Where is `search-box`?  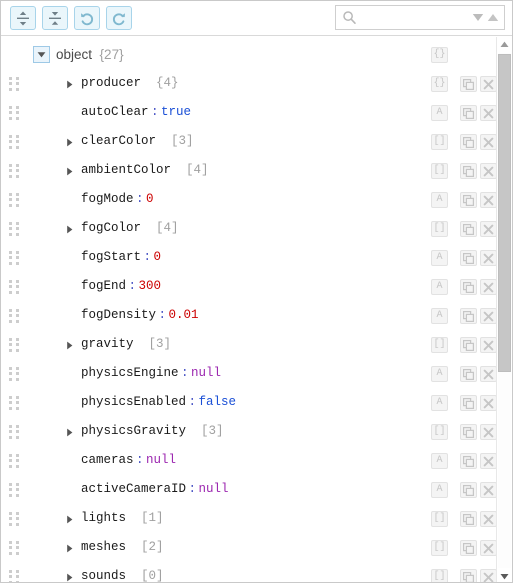
search-box is located at coordinates (420, 17).